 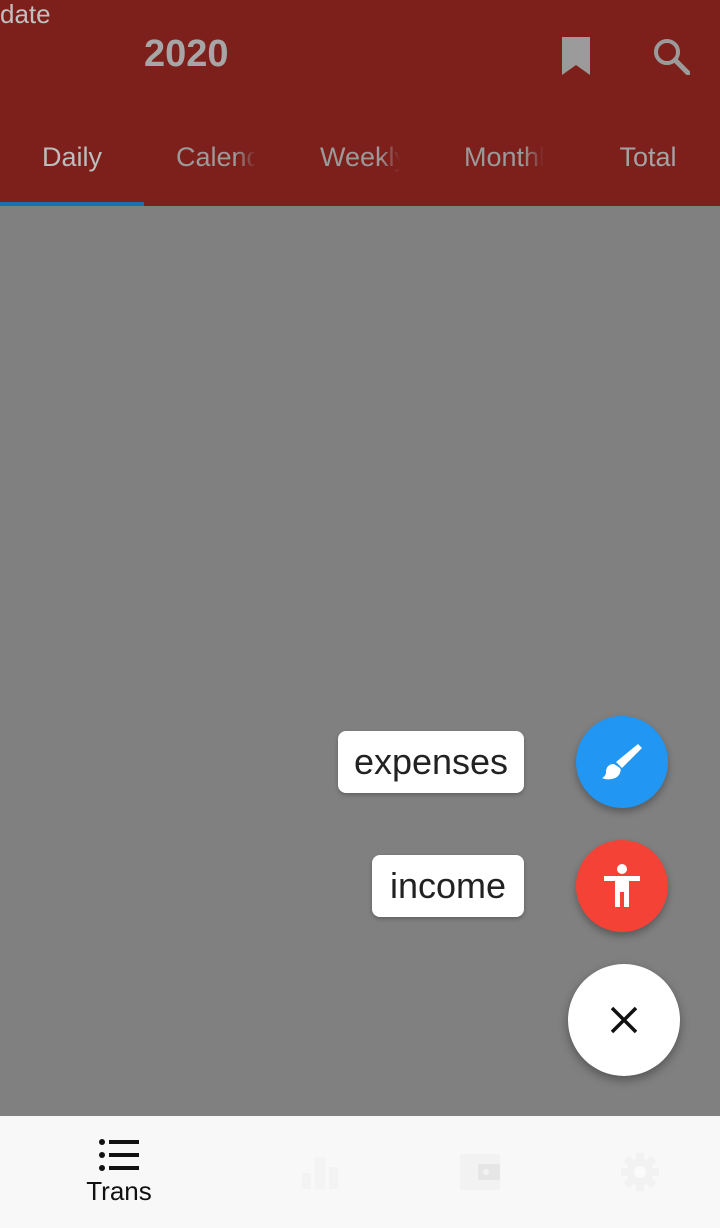 I want to click on bookmark-button, so click(x=576, y=56).